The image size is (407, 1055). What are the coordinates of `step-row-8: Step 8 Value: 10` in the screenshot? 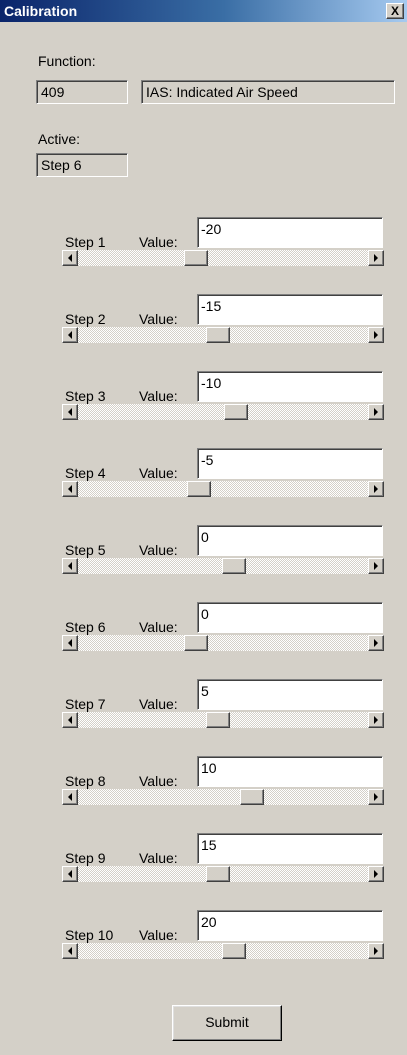 It's located at (224, 786).